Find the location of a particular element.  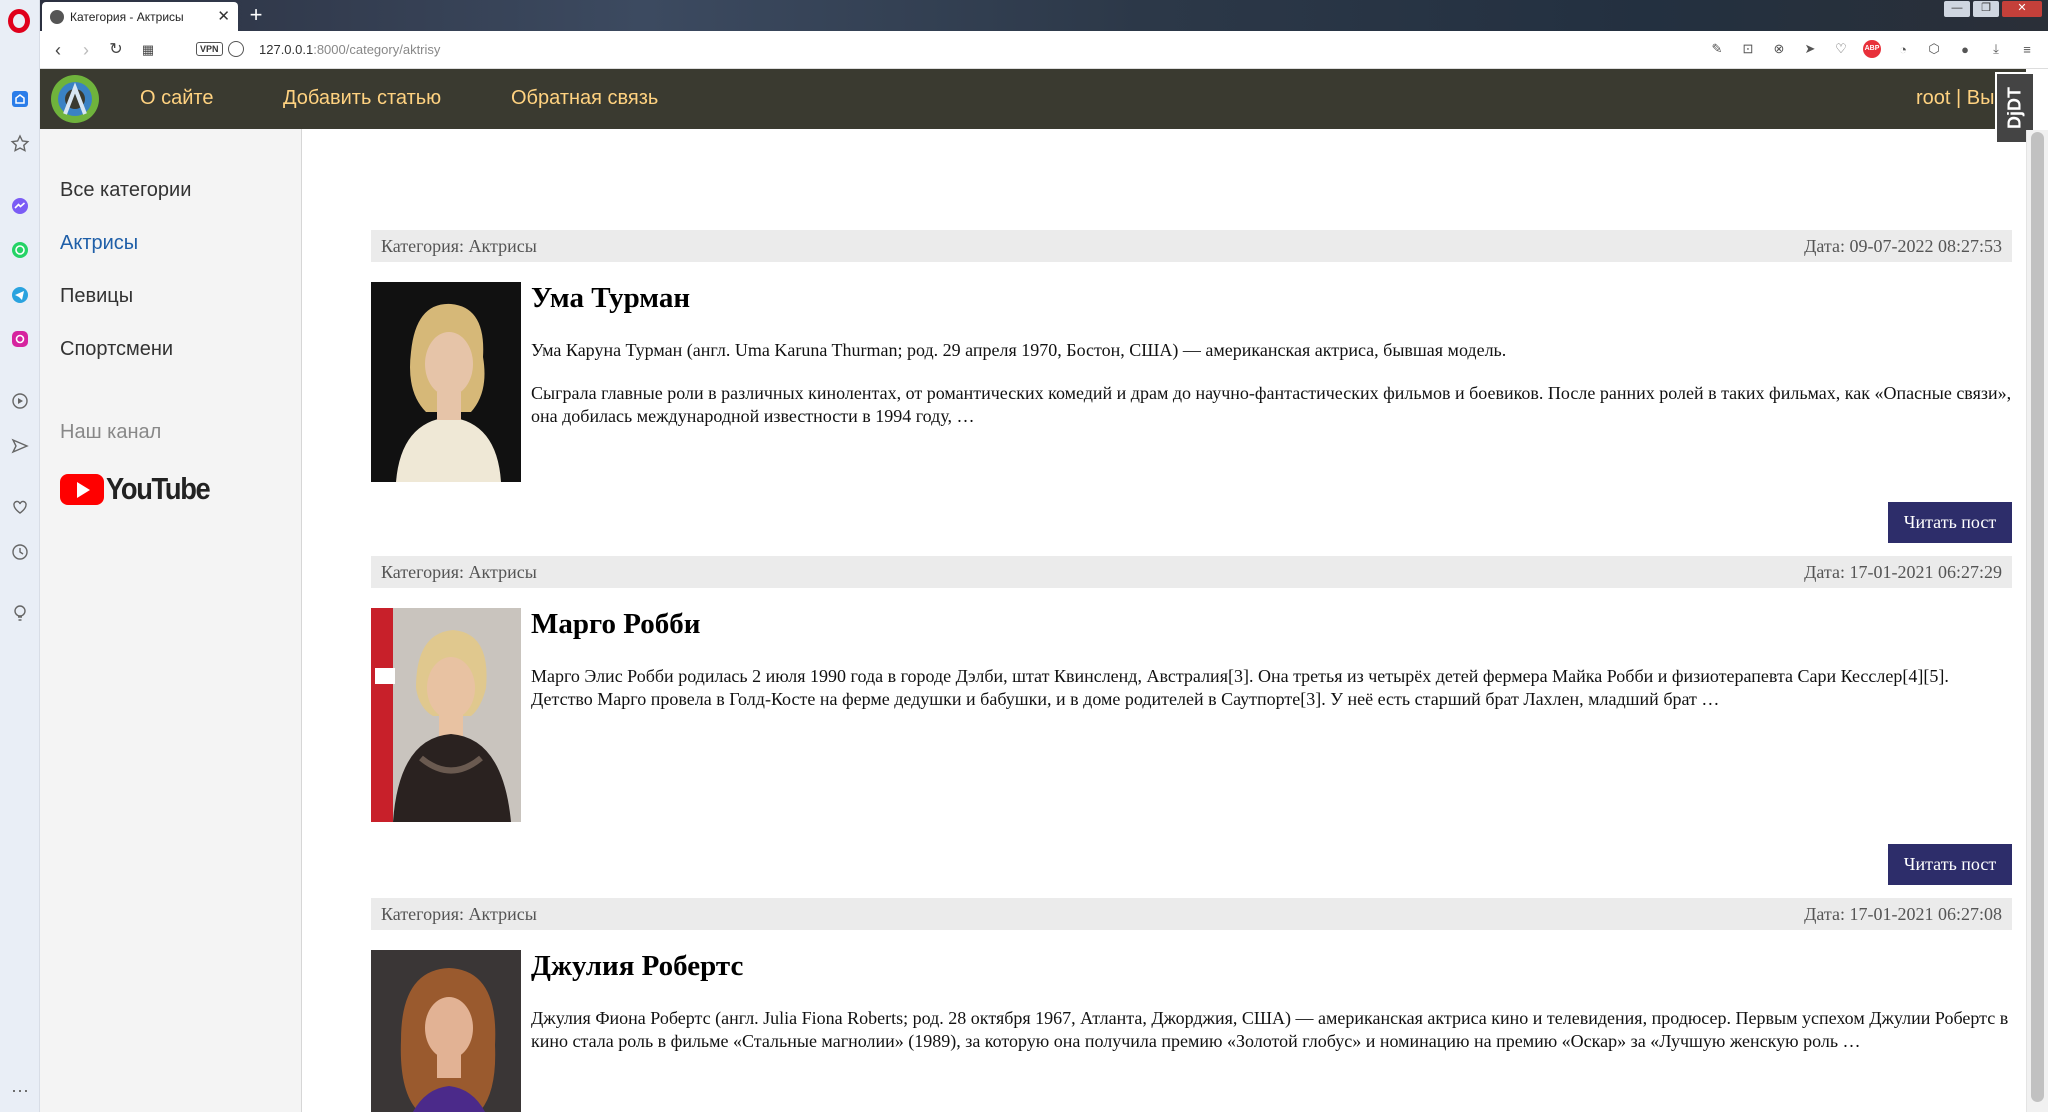

channel-title: Наш канал is located at coordinates (111, 432).